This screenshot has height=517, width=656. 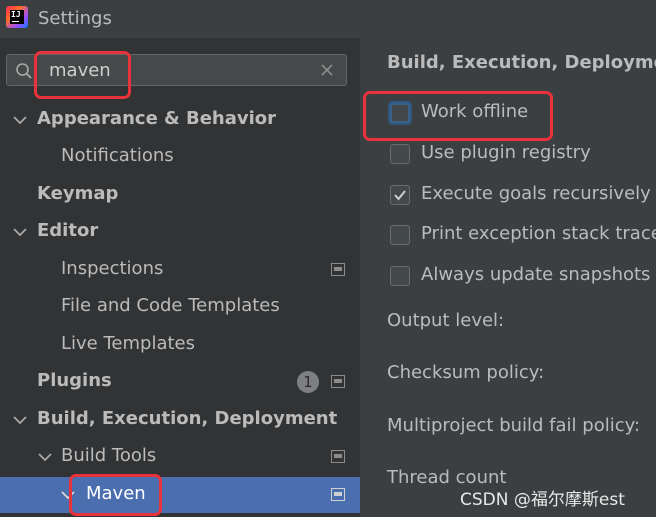 I want to click on plugins-update-badge: 1, so click(x=308, y=382).